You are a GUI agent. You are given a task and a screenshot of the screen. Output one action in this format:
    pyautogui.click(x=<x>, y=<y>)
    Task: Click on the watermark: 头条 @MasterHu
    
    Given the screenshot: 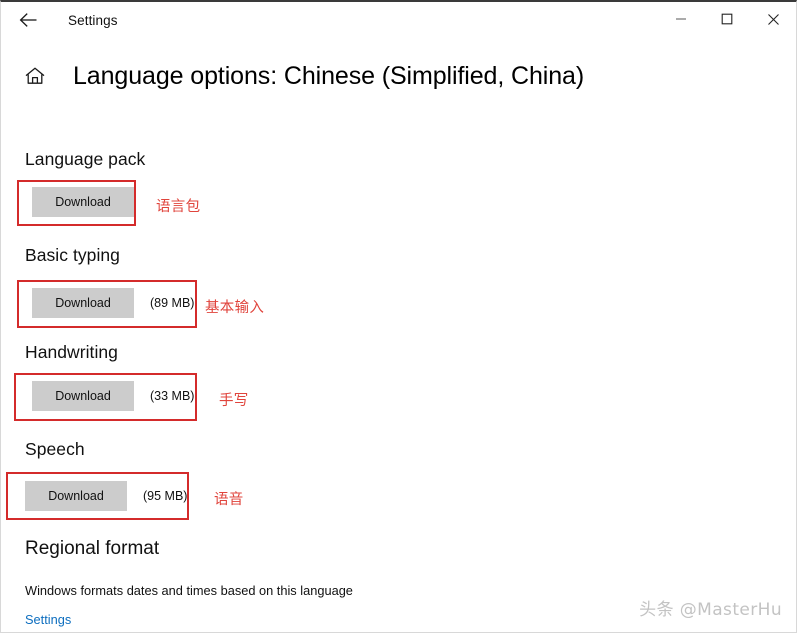 What is the action you would take?
    pyautogui.click(x=710, y=610)
    